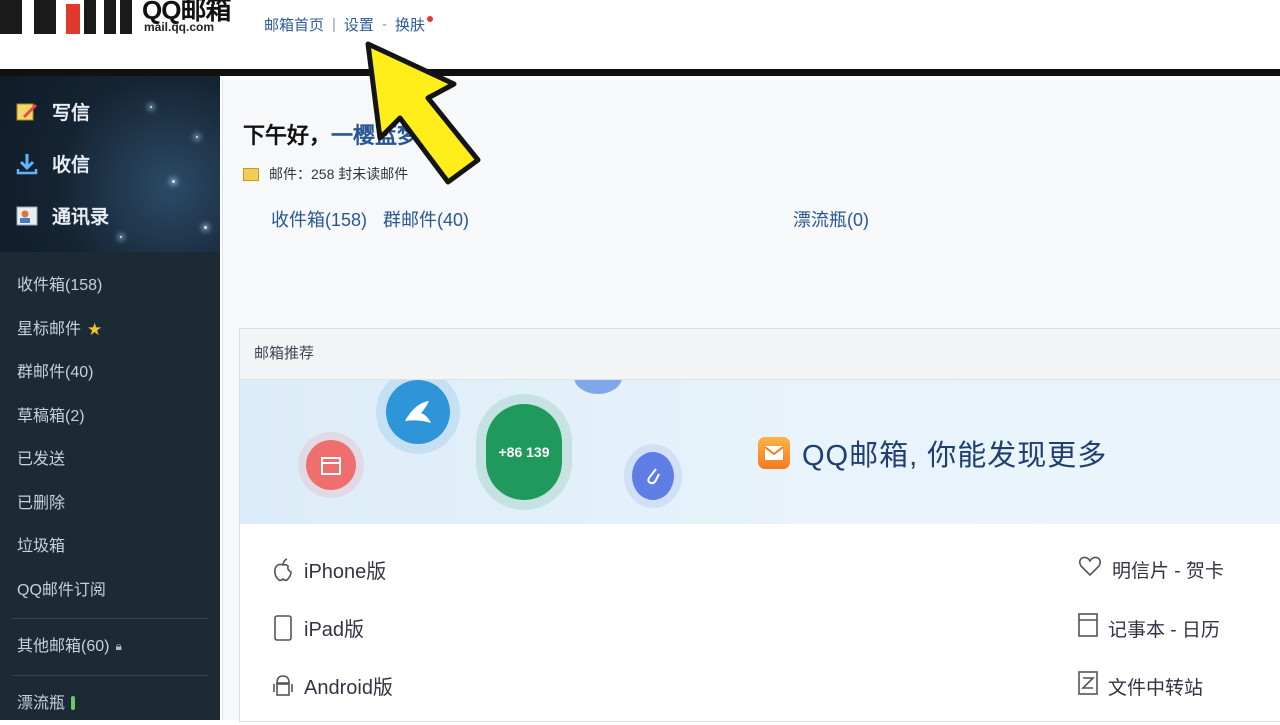 This screenshot has width=1280, height=725. I want to click on phone-number-icon: +86 139, so click(524, 452).